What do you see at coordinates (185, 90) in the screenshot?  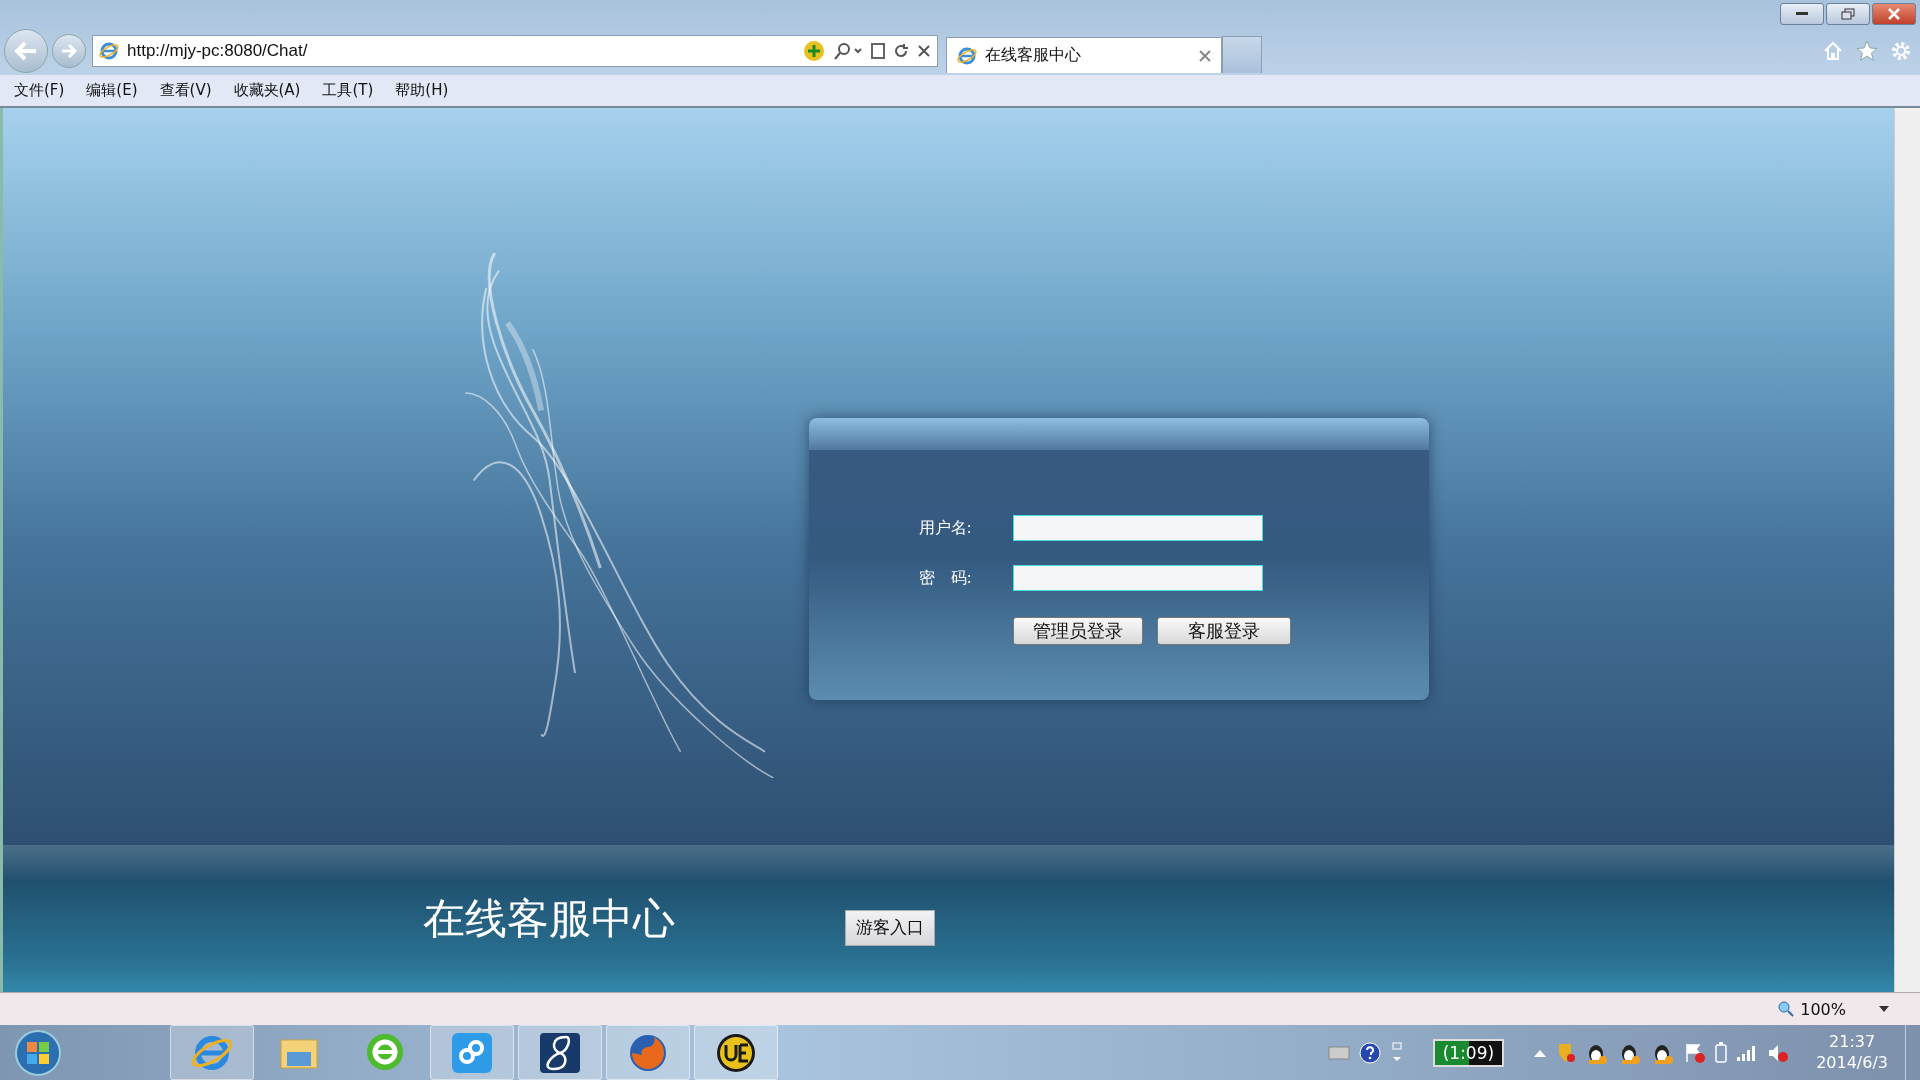 I see `menu-item: 查看(V)` at bounding box center [185, 90].